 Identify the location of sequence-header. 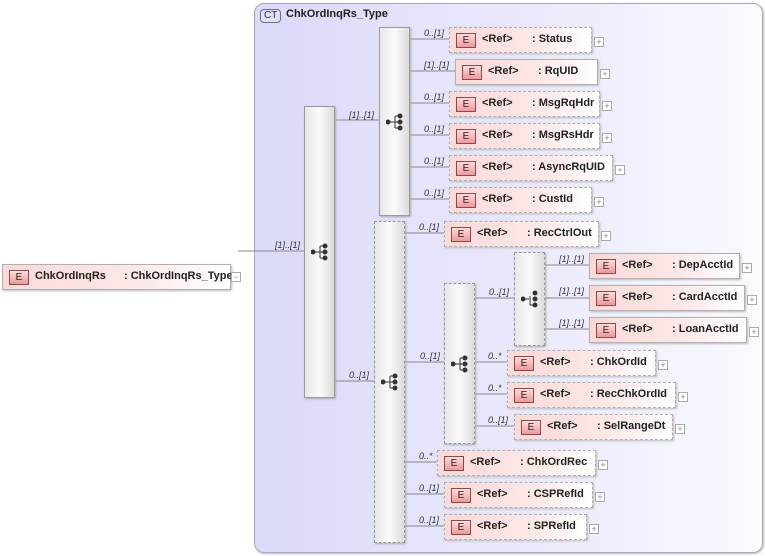
(394, 121).